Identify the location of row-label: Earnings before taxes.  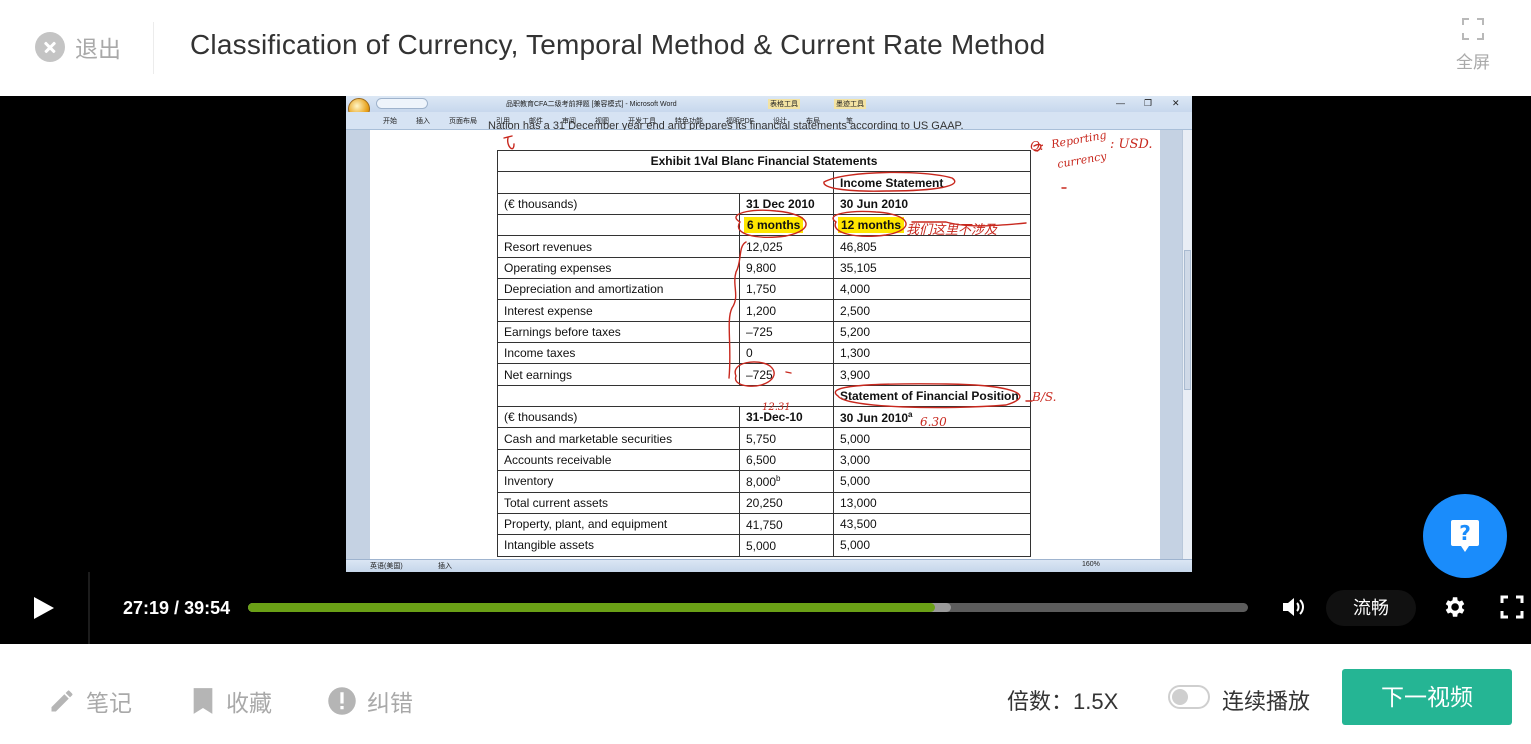
(618, 332).